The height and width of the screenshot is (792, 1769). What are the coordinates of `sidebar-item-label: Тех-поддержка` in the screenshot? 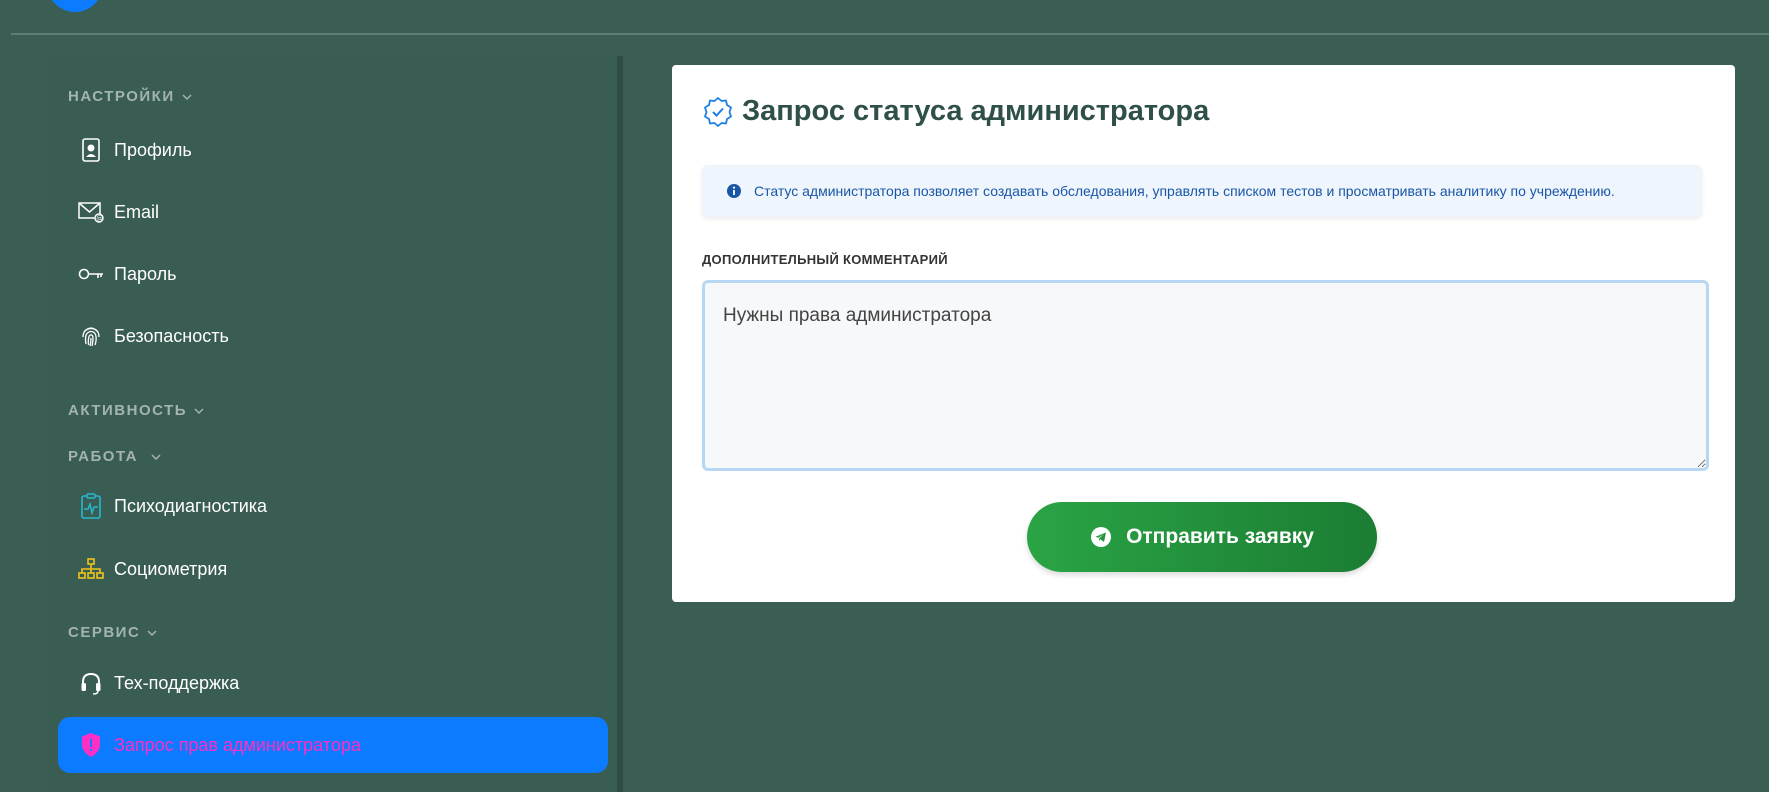 It's located at (177, 682).